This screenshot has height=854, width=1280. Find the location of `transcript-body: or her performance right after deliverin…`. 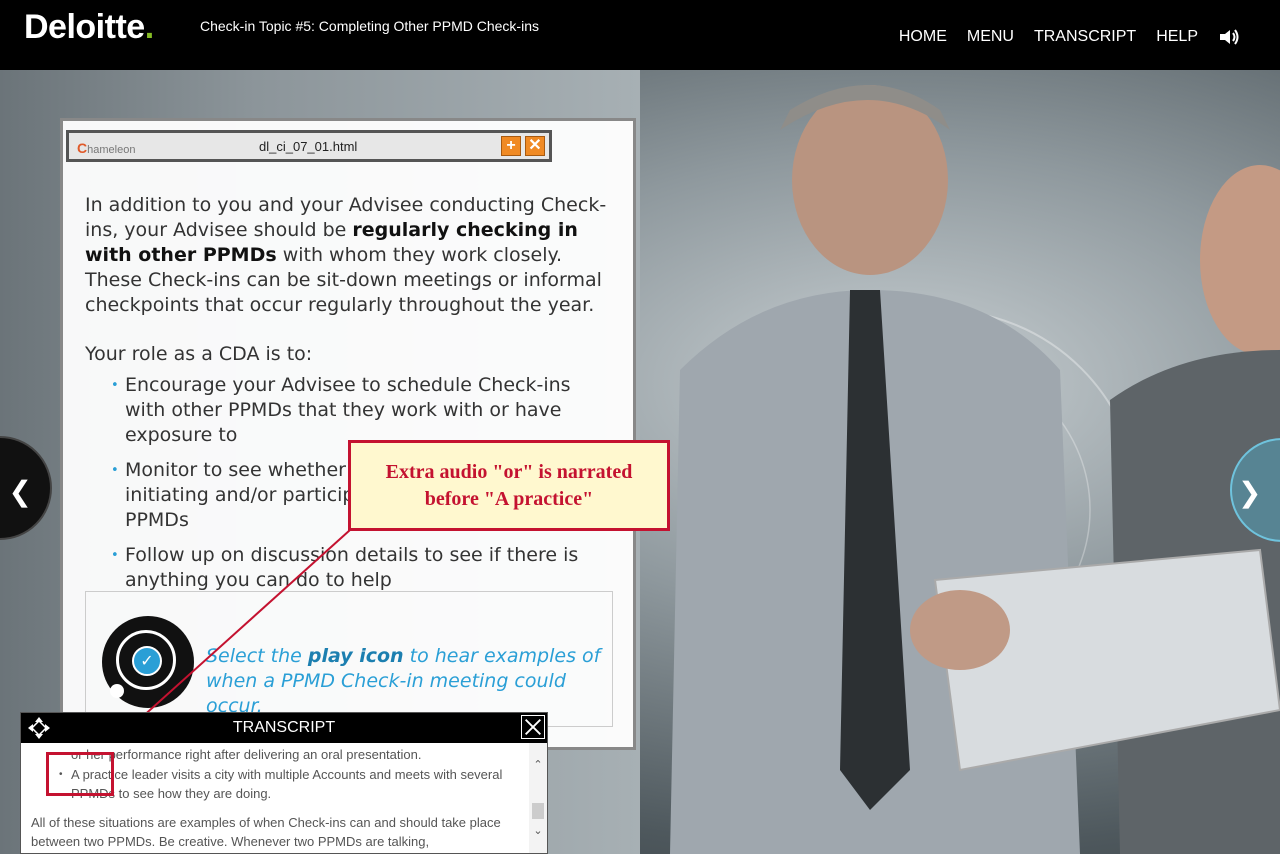

transcript-body: or her performance right after deliverin… is located at coordinates (275, 798).